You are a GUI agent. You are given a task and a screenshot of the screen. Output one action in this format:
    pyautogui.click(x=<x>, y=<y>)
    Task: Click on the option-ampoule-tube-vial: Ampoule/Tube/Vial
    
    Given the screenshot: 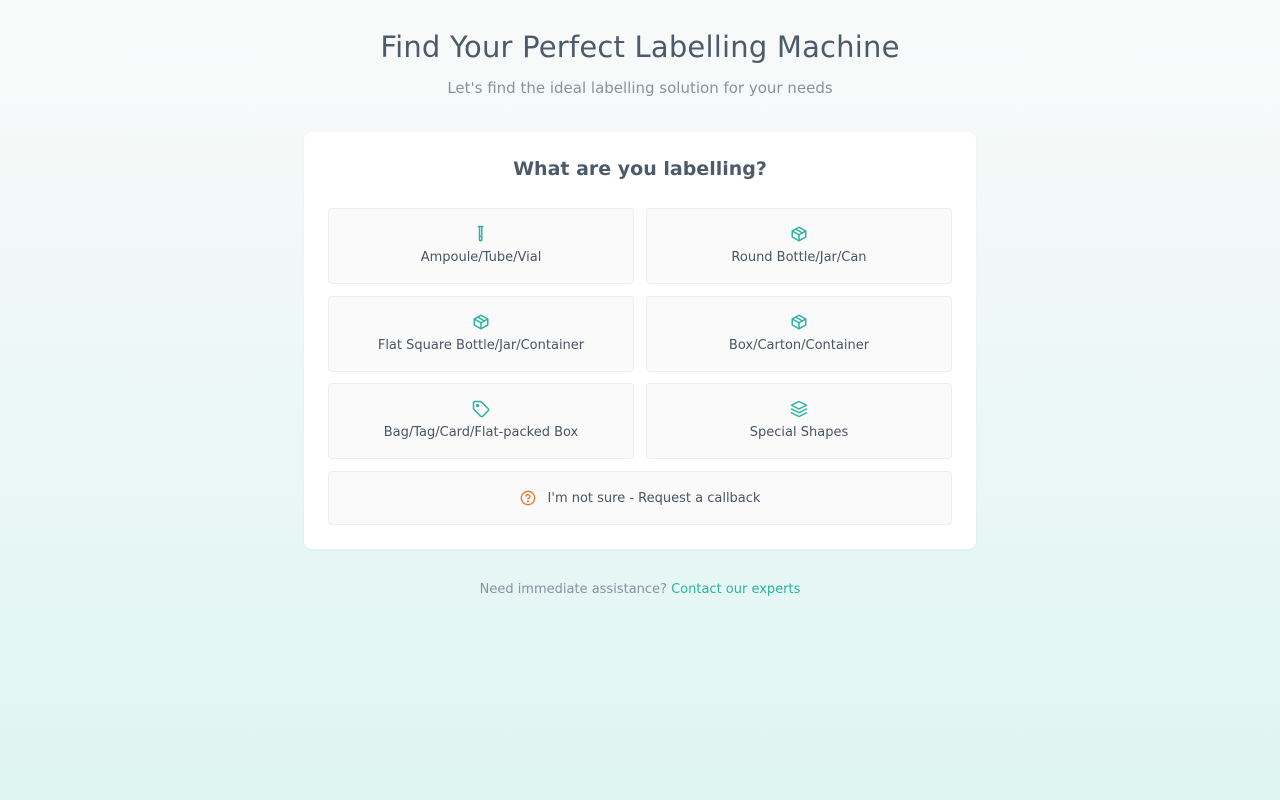 What is the action you would take?
    pyautogui.click(x=481, y=246)
    